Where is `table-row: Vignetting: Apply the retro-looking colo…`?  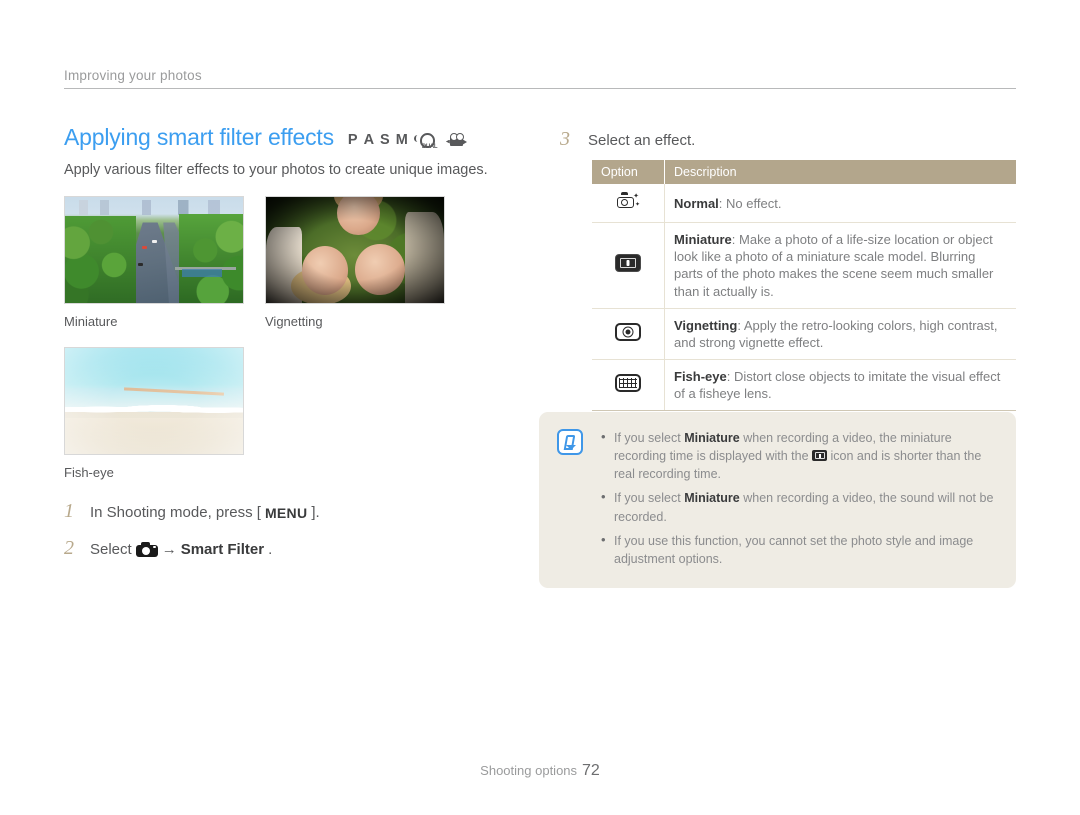
table-row: Vignetting: Apply the retro-looking colo… is located at coordinates (804, 334).